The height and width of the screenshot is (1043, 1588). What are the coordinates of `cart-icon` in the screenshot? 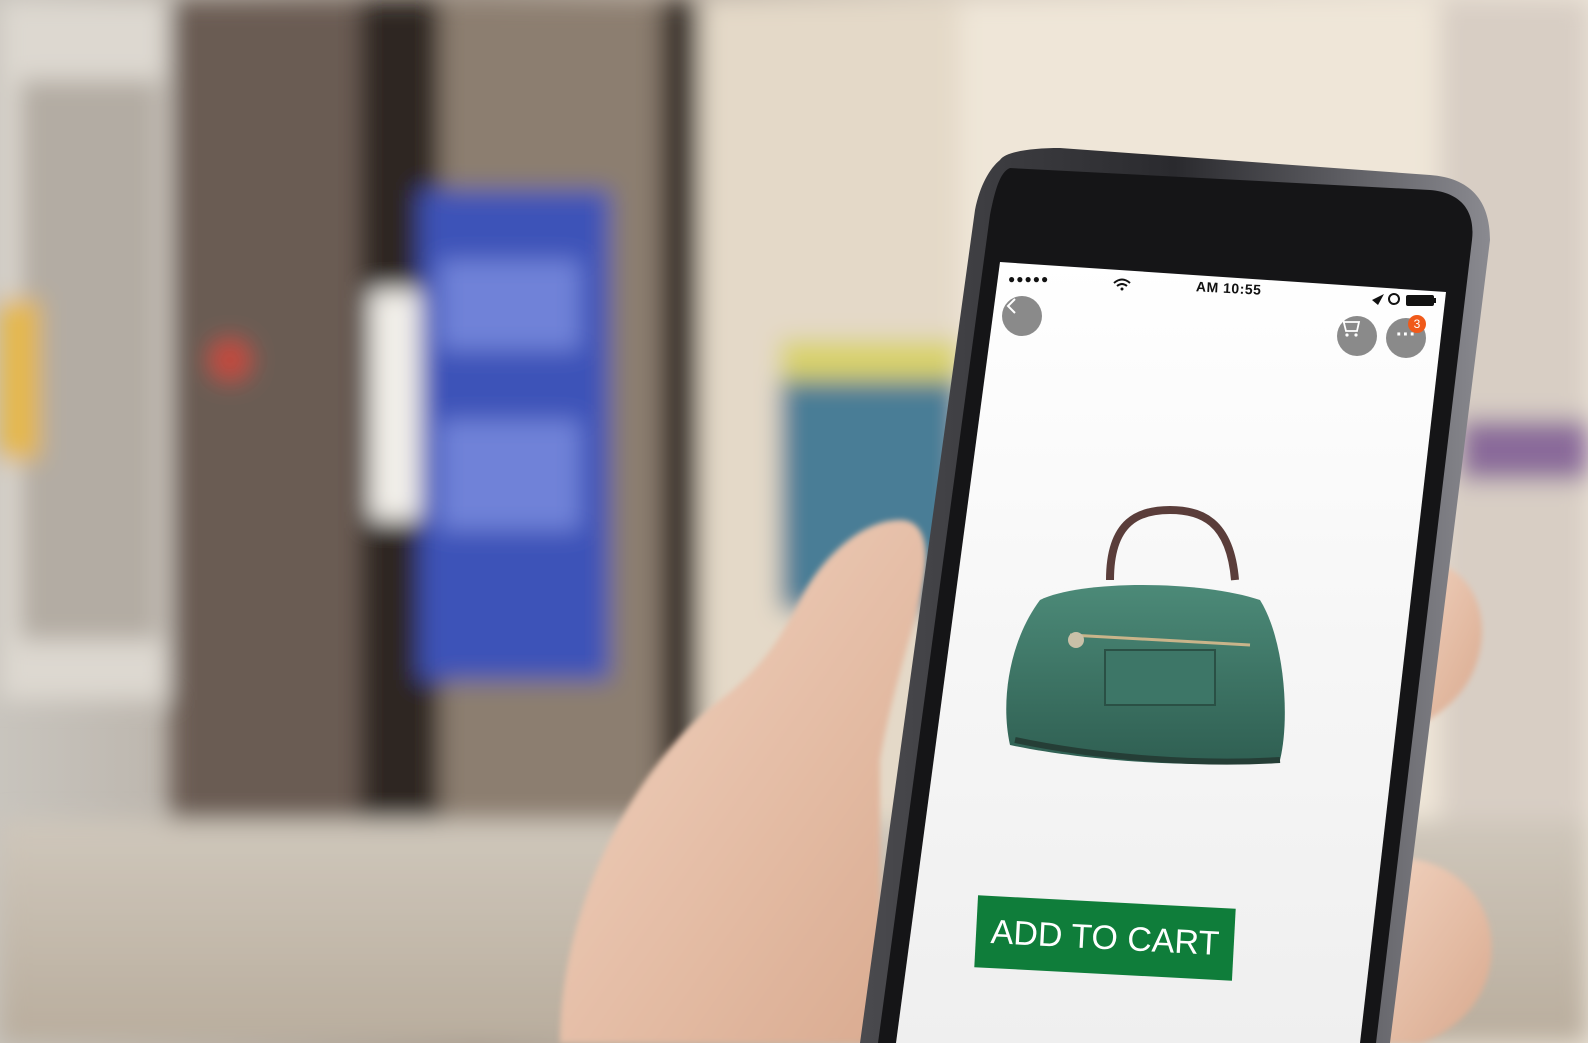 It's located at (1350, 327).